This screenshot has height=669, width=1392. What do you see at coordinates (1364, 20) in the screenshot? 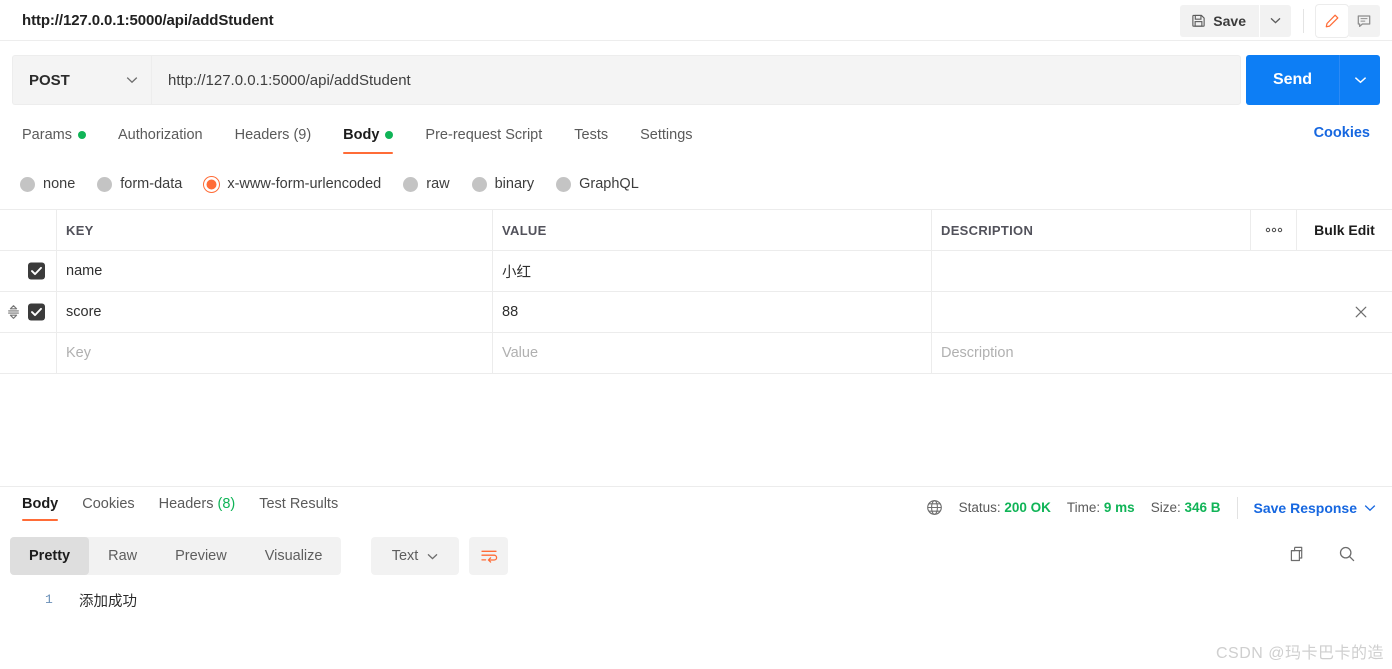
I see `comments-button` at bounding box center [1364, 20].